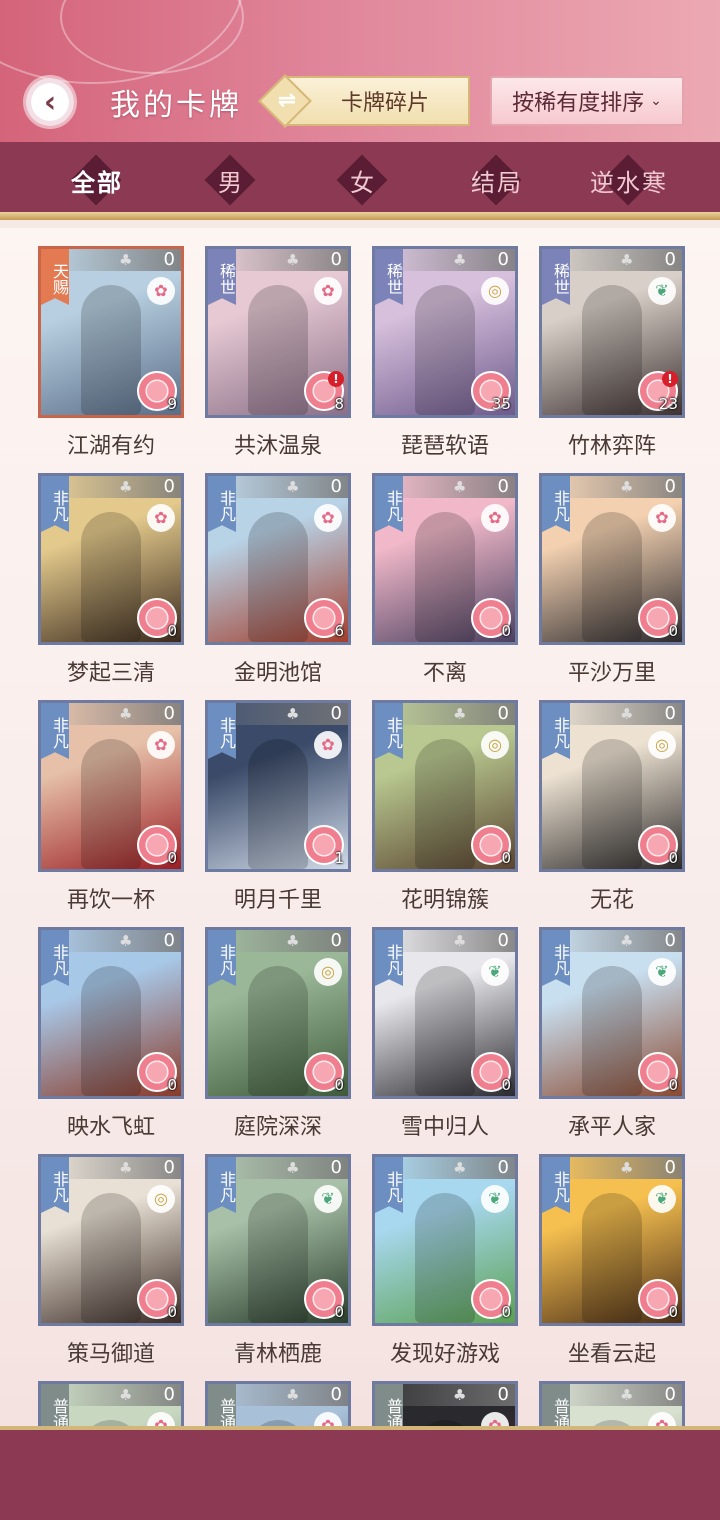 This screenshot has width=720, height=1520. What do you see at coordinates (111, 332) in the screenshot?
I see `card: 天赐 ♣ 0 ✿ 9` at bounding box center [111, 332].